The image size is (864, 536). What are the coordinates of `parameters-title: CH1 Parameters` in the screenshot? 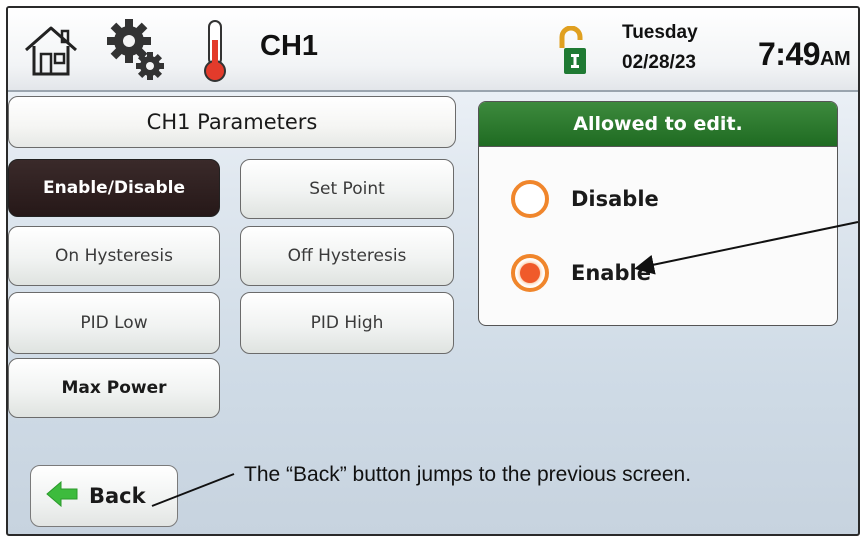 It's located at (232, 122).